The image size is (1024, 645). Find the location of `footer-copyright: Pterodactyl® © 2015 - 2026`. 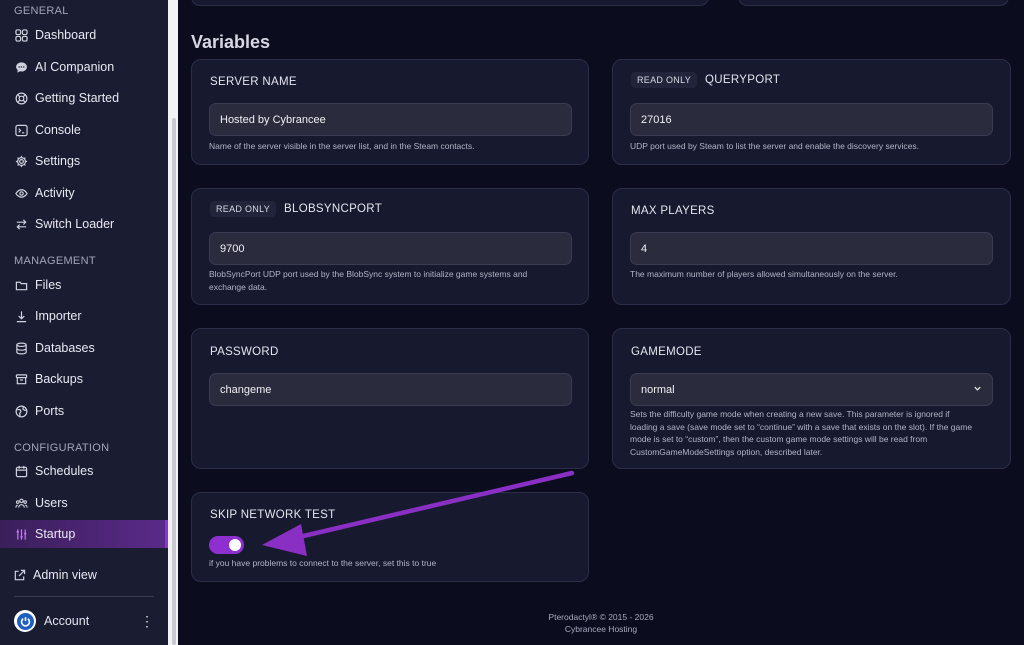

footer-copyright: Pterodactyl® © 2015 - 2026 is located at coordinates (601, 617).